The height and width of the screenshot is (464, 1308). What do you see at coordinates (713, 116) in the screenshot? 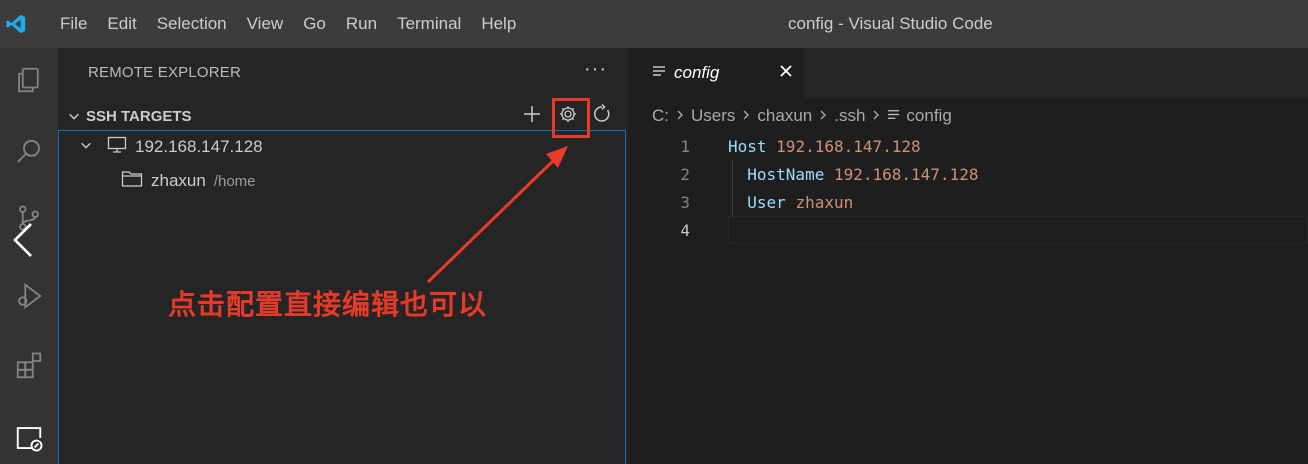
I see `breadcrumb-item: Users` at bounding box center [713, 116].